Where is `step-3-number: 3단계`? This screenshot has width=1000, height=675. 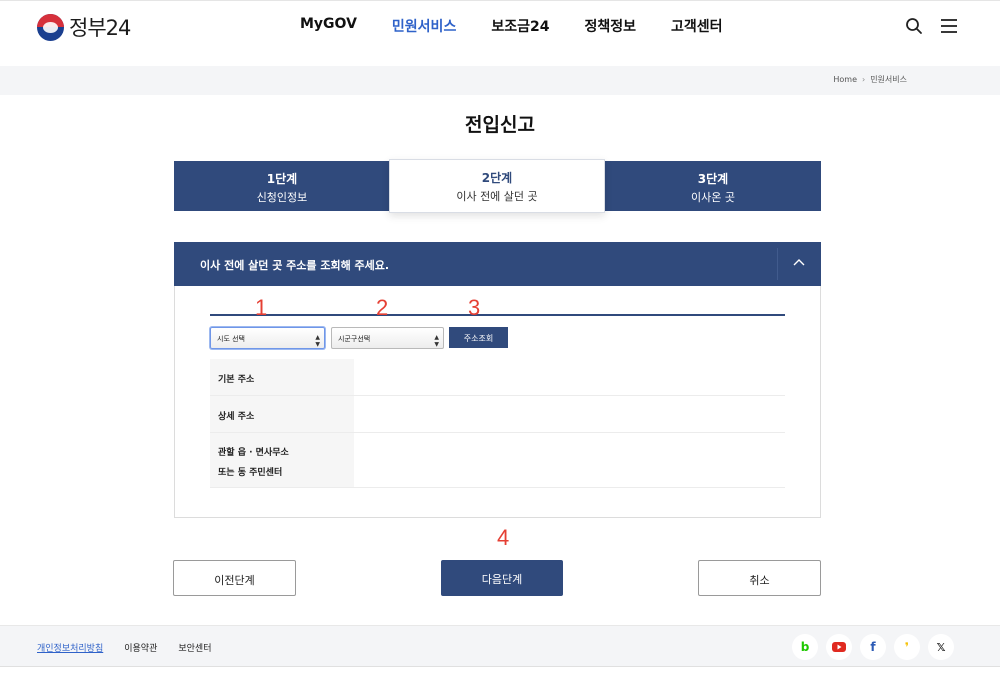 step-3-number: 3단계 is located at coordinates (713, 179).